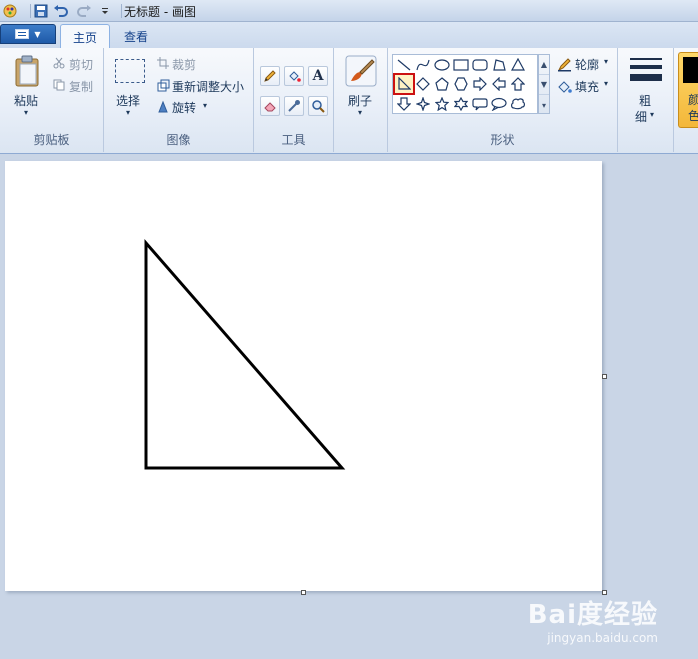 The height and width of the screenshot is (659, 698). I want to click on canvas-drawing, so click(245, 354).